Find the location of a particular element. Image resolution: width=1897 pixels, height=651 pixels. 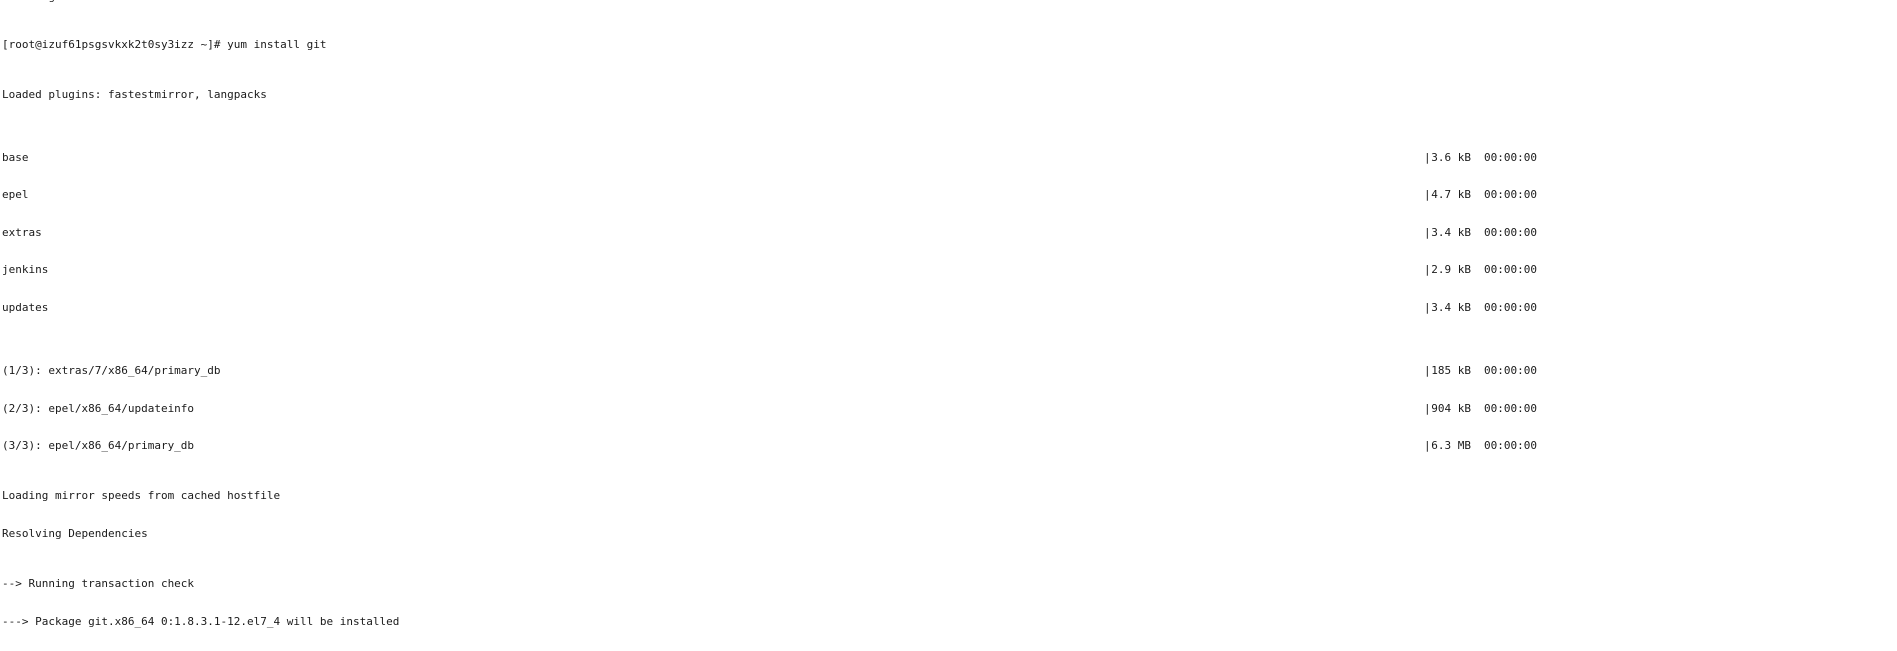

repo-name: base is located at coordinates (15, 157).